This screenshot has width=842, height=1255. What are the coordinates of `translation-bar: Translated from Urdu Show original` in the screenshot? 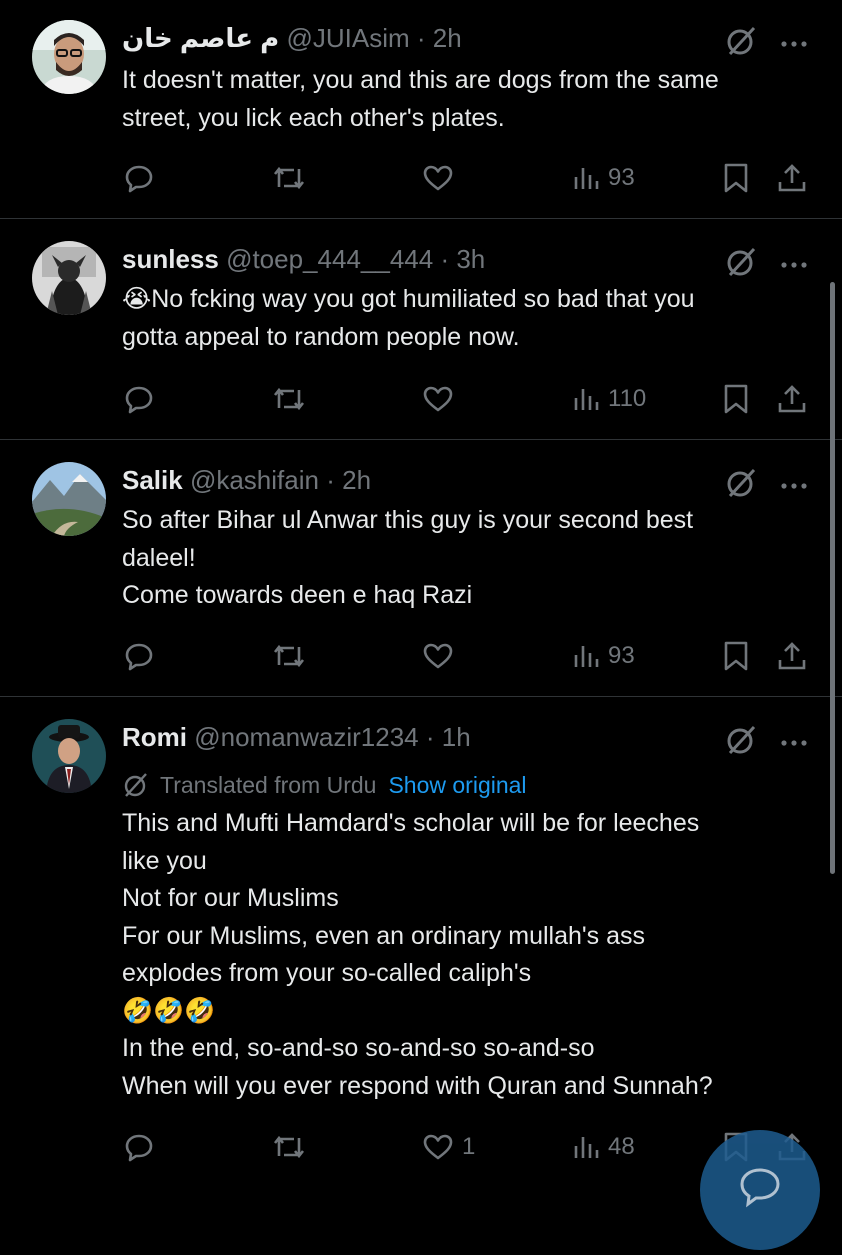 It's located at (324, 785).